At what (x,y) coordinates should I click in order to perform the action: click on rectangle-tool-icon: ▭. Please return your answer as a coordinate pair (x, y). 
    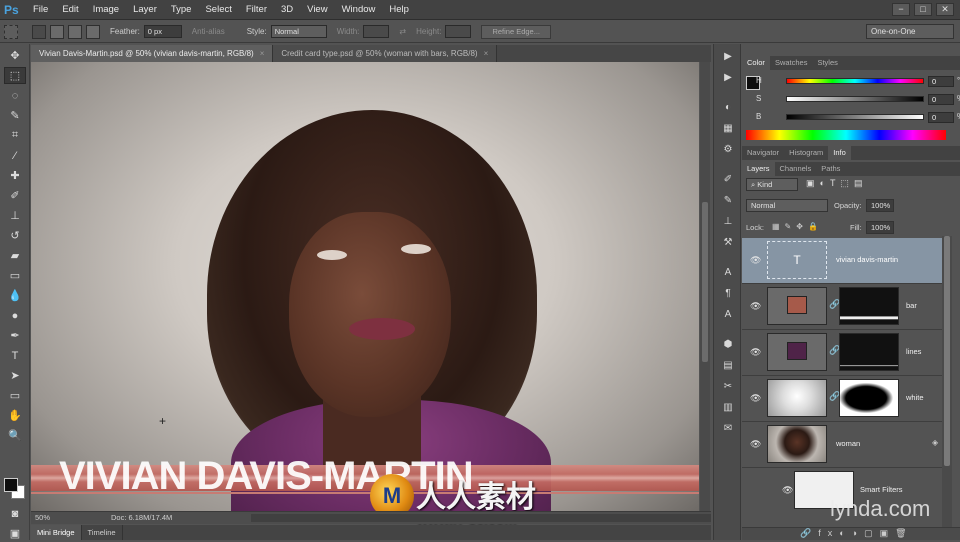
    Looking at the image, I should click on (15, 395).